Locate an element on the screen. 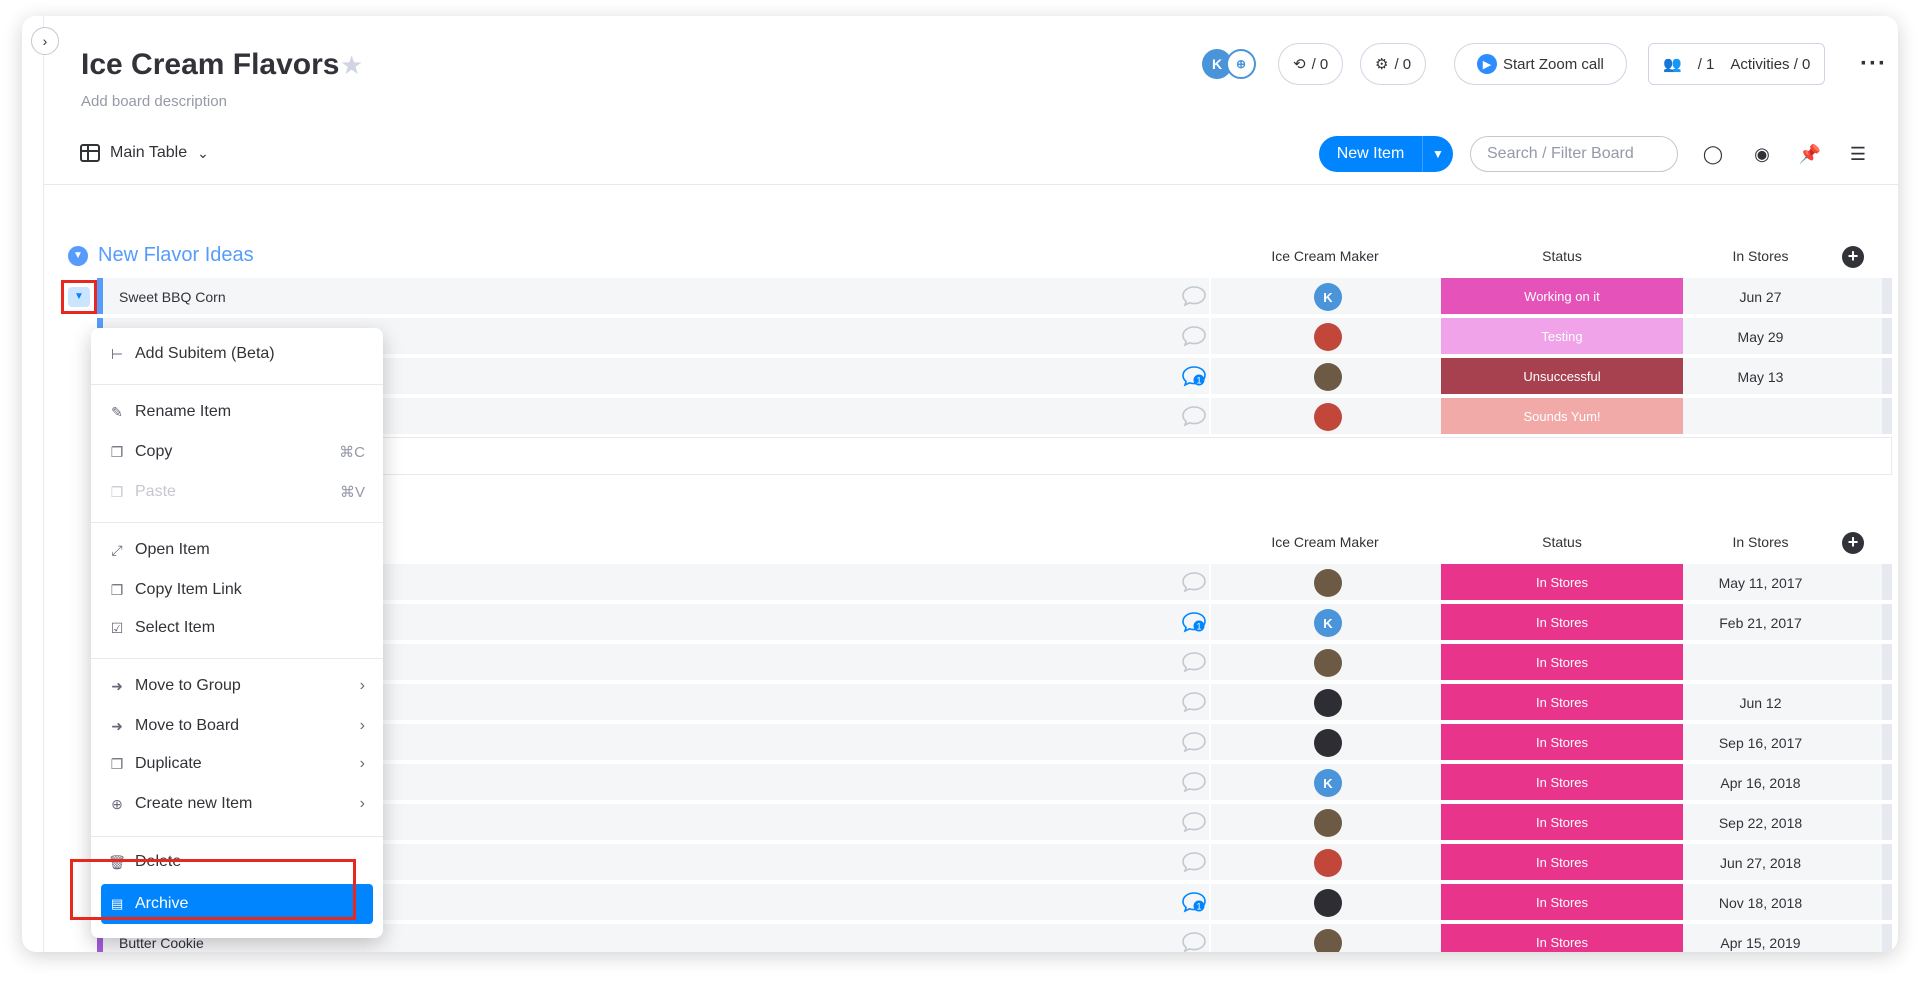 The width and height of the screenshot is (1920, 985). menu-item-copy: ❐ Copy ⌘C is located at coordinates (237, 452).